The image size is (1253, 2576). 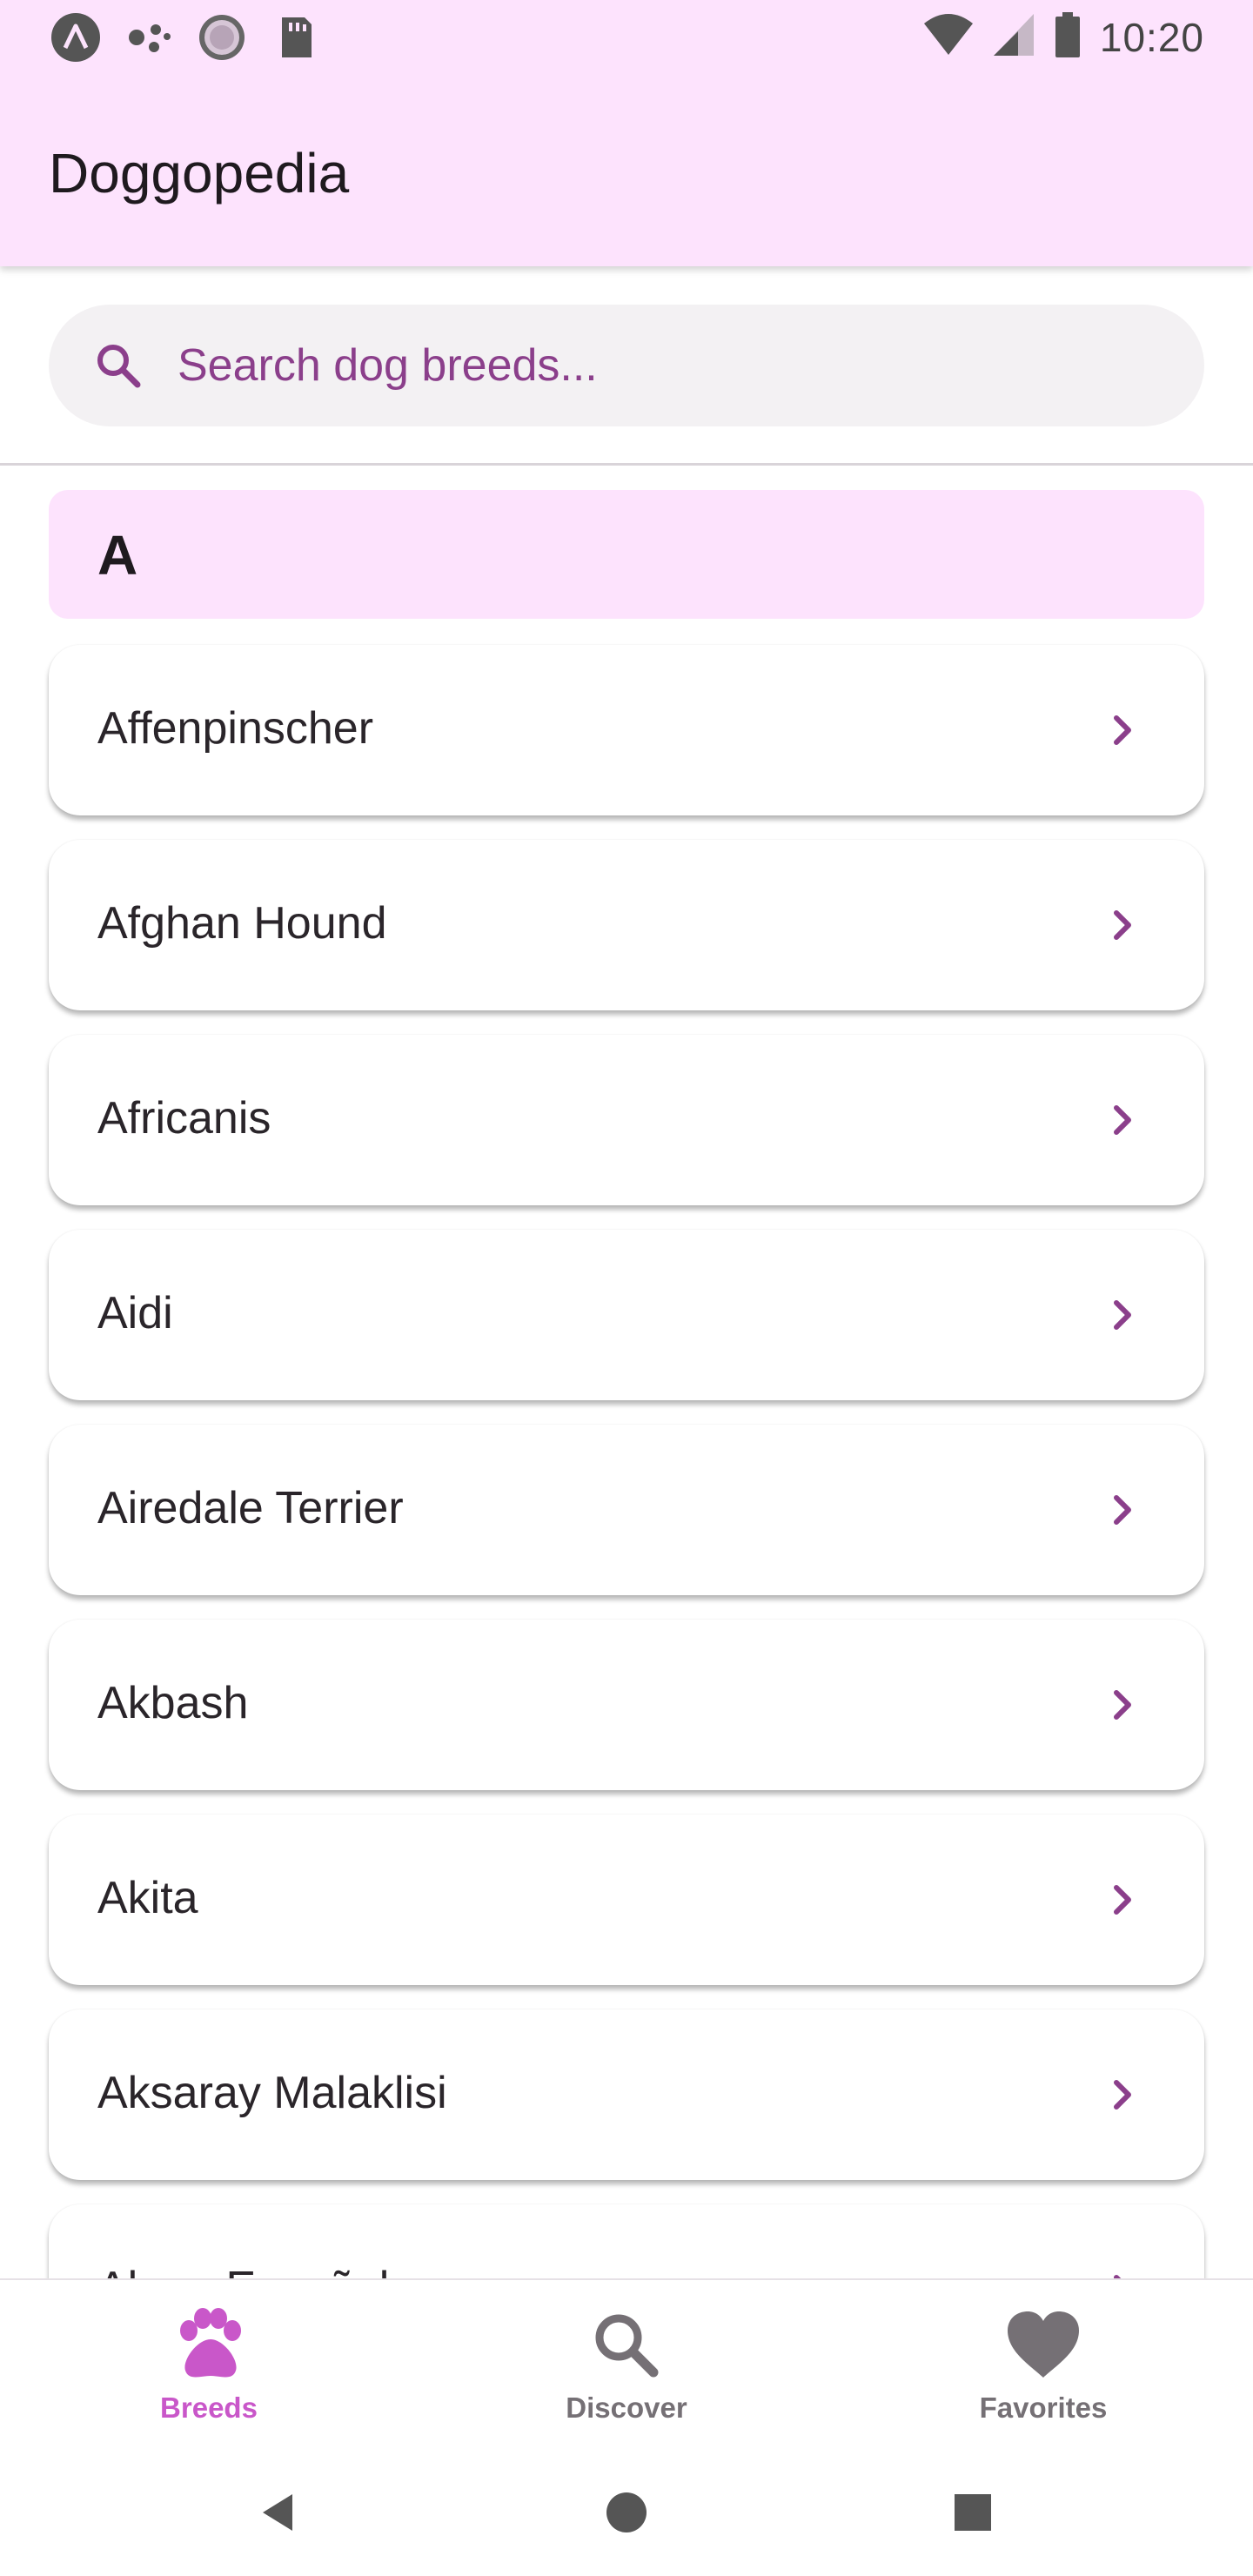 I want to click on list-item: Aksaray Malaklisi, so click(x=626, y=2095).